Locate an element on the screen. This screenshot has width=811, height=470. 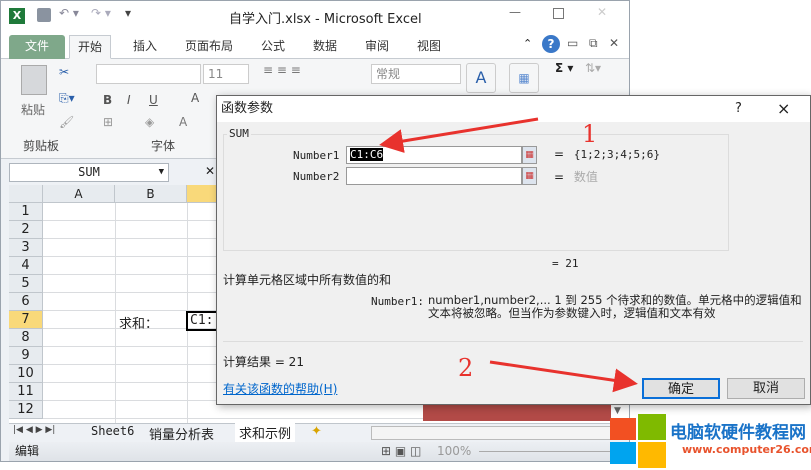
watermark: 电脑软硬件教程网 www.computer26.com is located at coordinates (710, 440).